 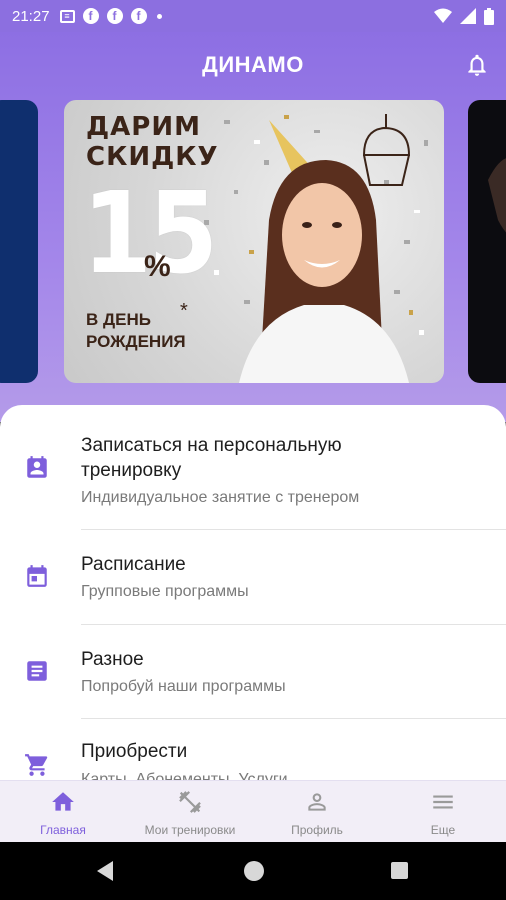 What do you see at coordinates (118, 319) in the screenshot?
I see `promo-footer1: В ДЕНЬ` at bounding box center [118, 319].